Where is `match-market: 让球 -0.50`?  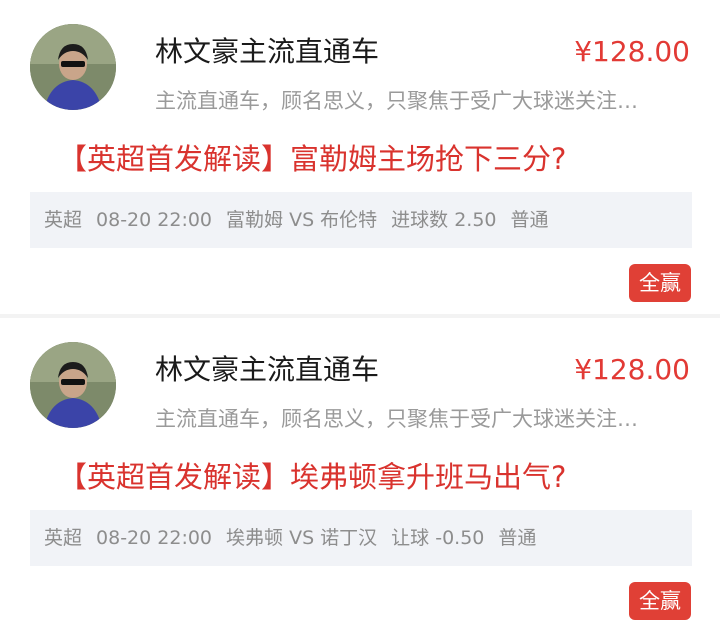
match-market: 让球 -0.50 is located at coordinates (438, 538).